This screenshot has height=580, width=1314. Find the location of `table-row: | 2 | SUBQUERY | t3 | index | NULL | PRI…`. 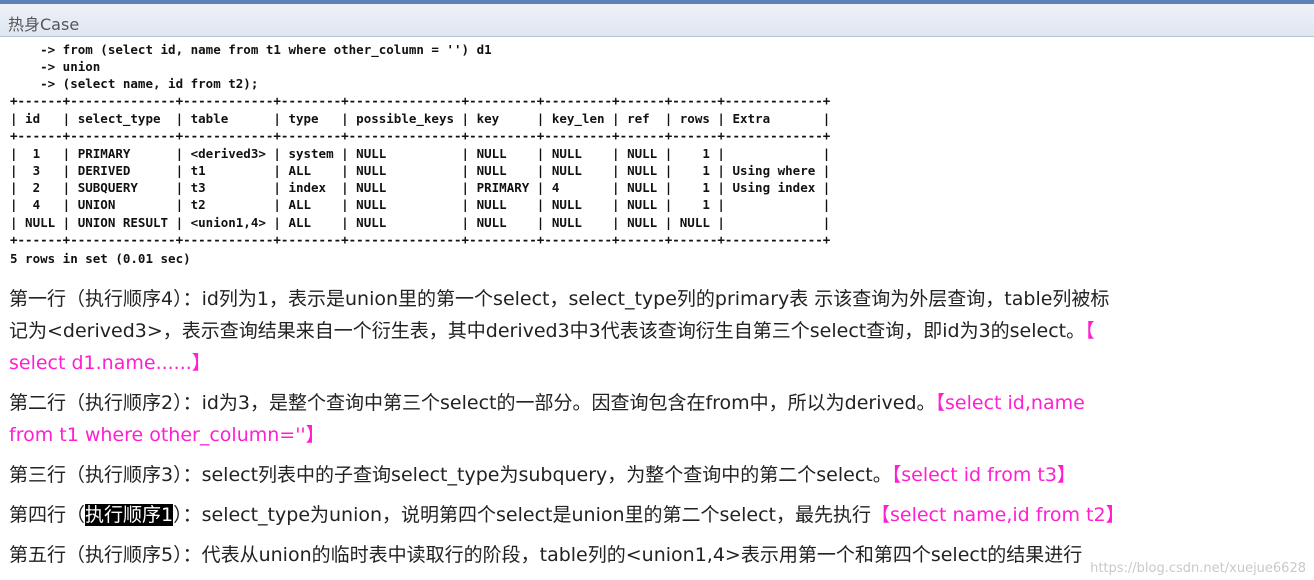

table-row: | 2 | SUBQUERY | t3 | index | NULL | PRI… is located at coordinates (420, 187).